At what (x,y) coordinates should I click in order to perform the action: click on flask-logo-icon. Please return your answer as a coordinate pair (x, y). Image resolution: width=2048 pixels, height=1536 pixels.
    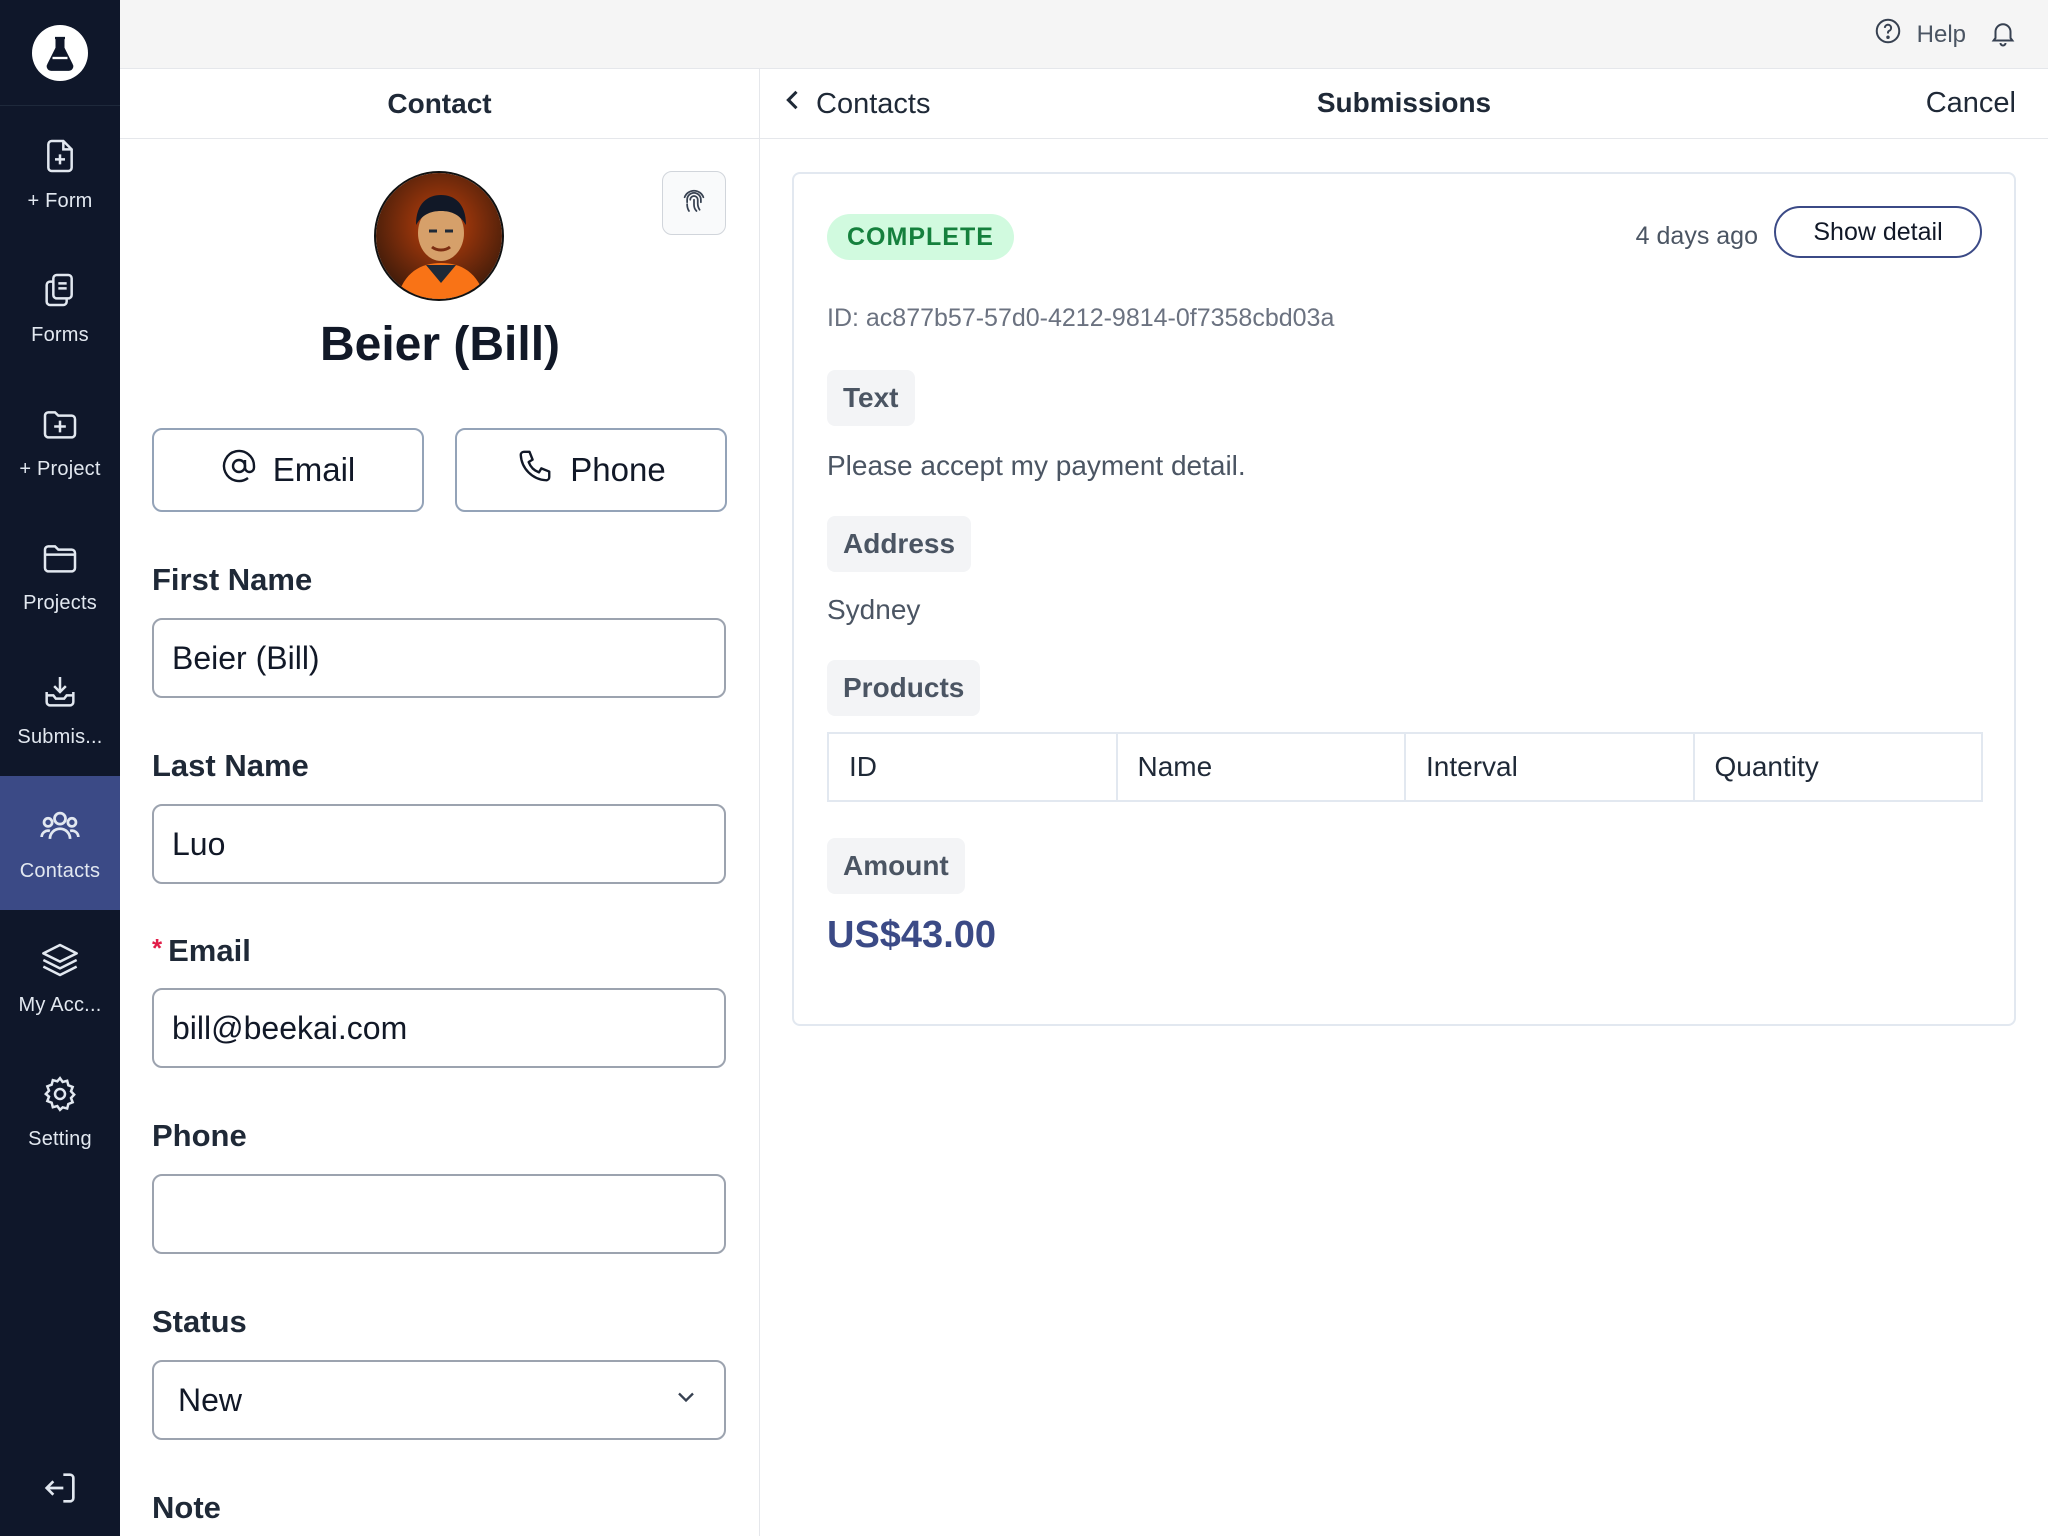
    Looking at the image, I should click on (60, 52).